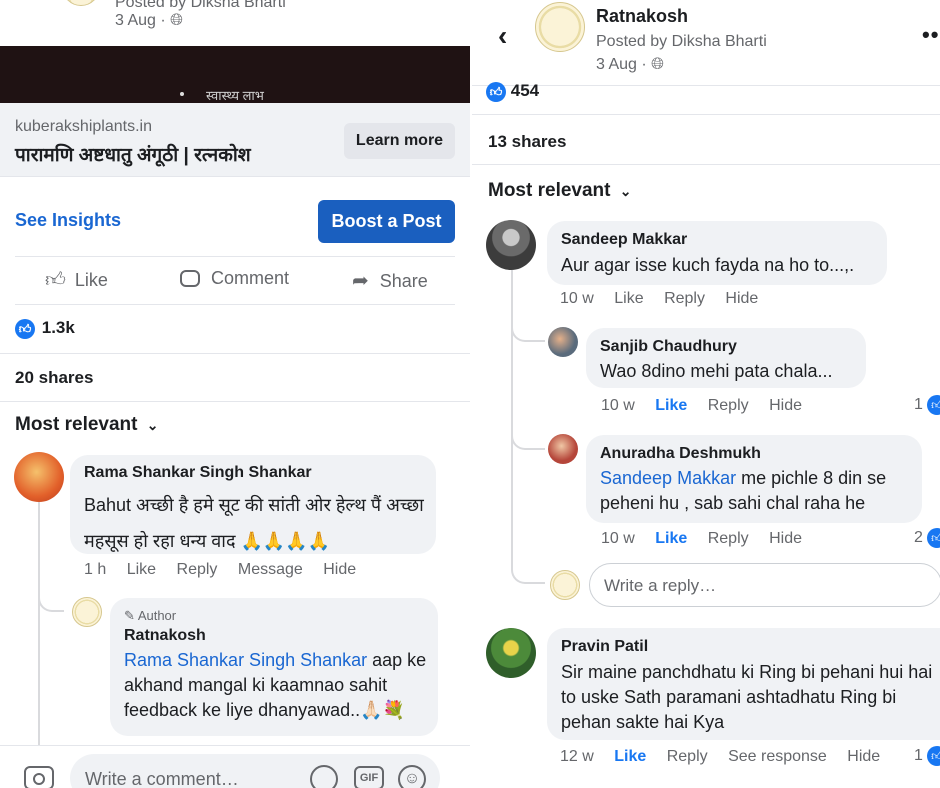 The height and width of the screenshot is (788, 940). What do you see at coordinates (54, 378) in the screenshot?
I see `shares-count: 20 shares` at bounding box center [54, 378].